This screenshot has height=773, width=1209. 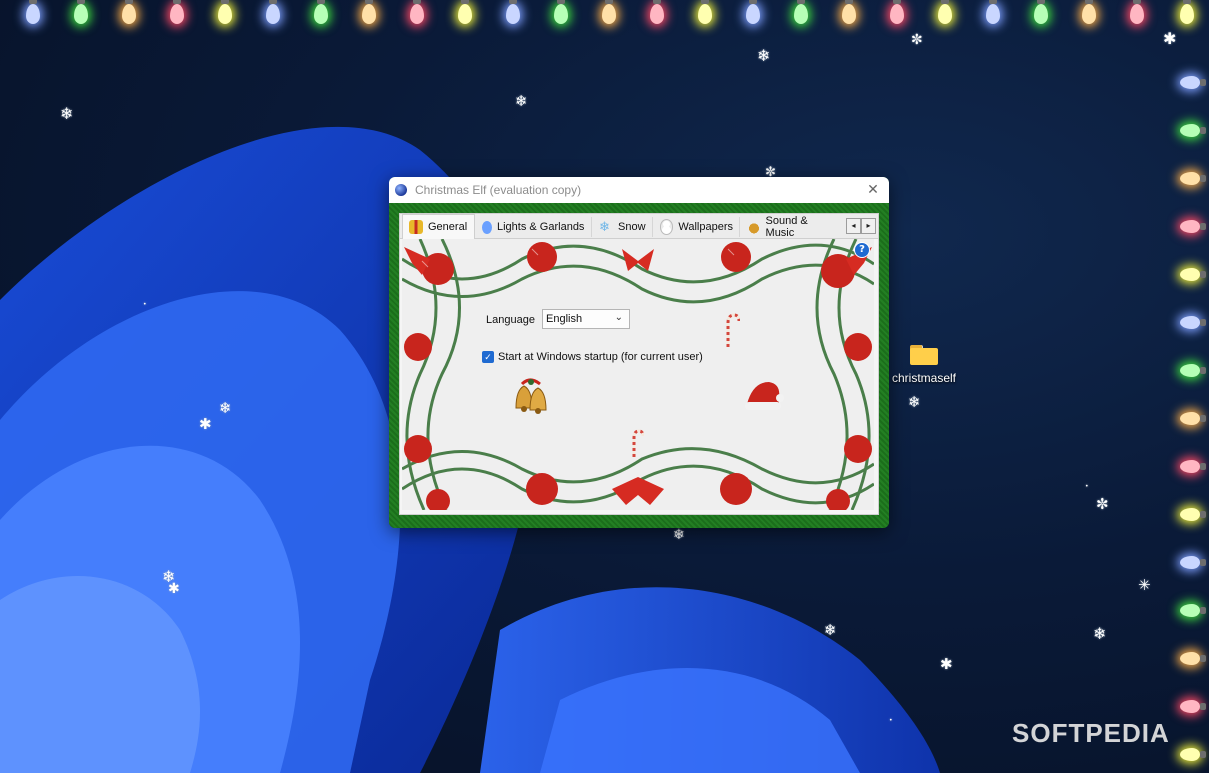 I want to click on tab-general: General, so click(x=438, y=226).